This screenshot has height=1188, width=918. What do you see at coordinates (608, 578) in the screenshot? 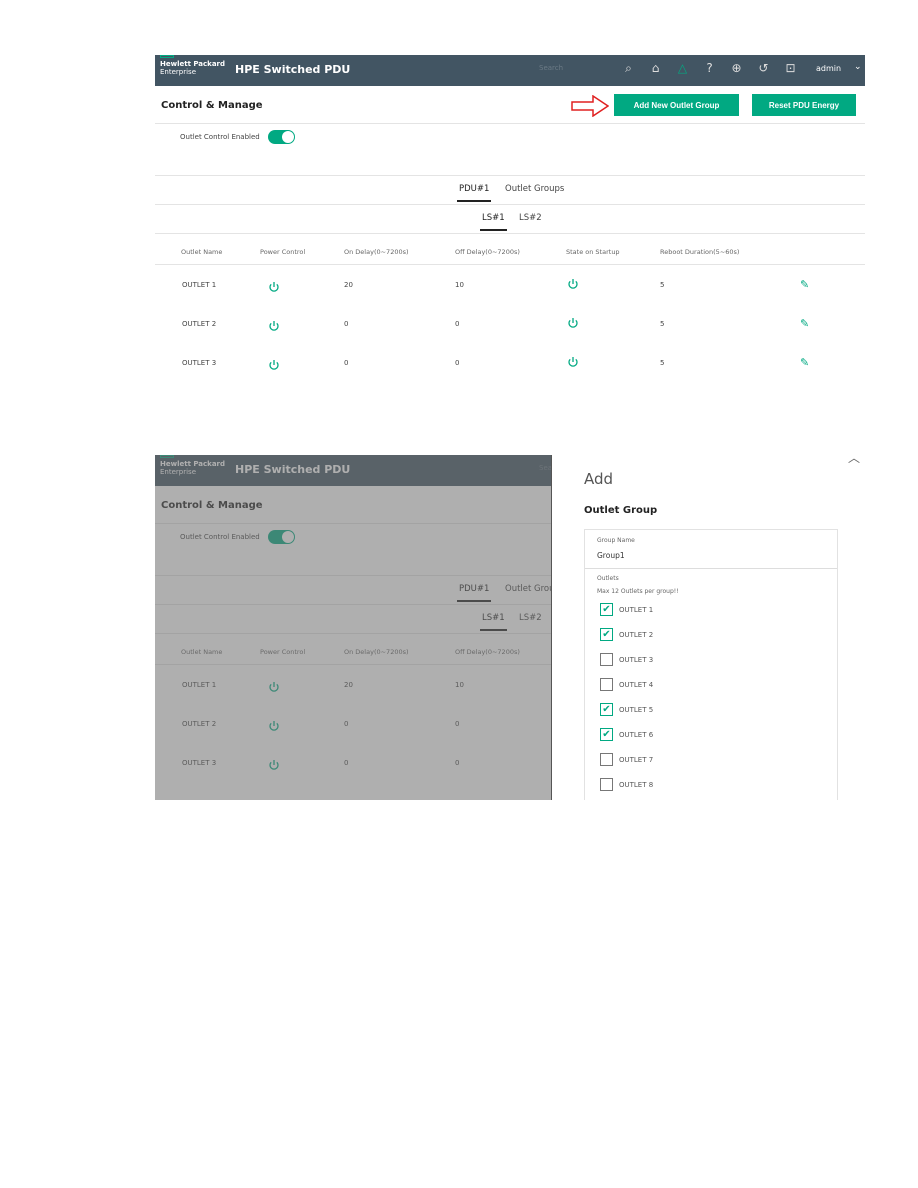
I see `outlets-label: Outlets` at bounding box center [608, 578].